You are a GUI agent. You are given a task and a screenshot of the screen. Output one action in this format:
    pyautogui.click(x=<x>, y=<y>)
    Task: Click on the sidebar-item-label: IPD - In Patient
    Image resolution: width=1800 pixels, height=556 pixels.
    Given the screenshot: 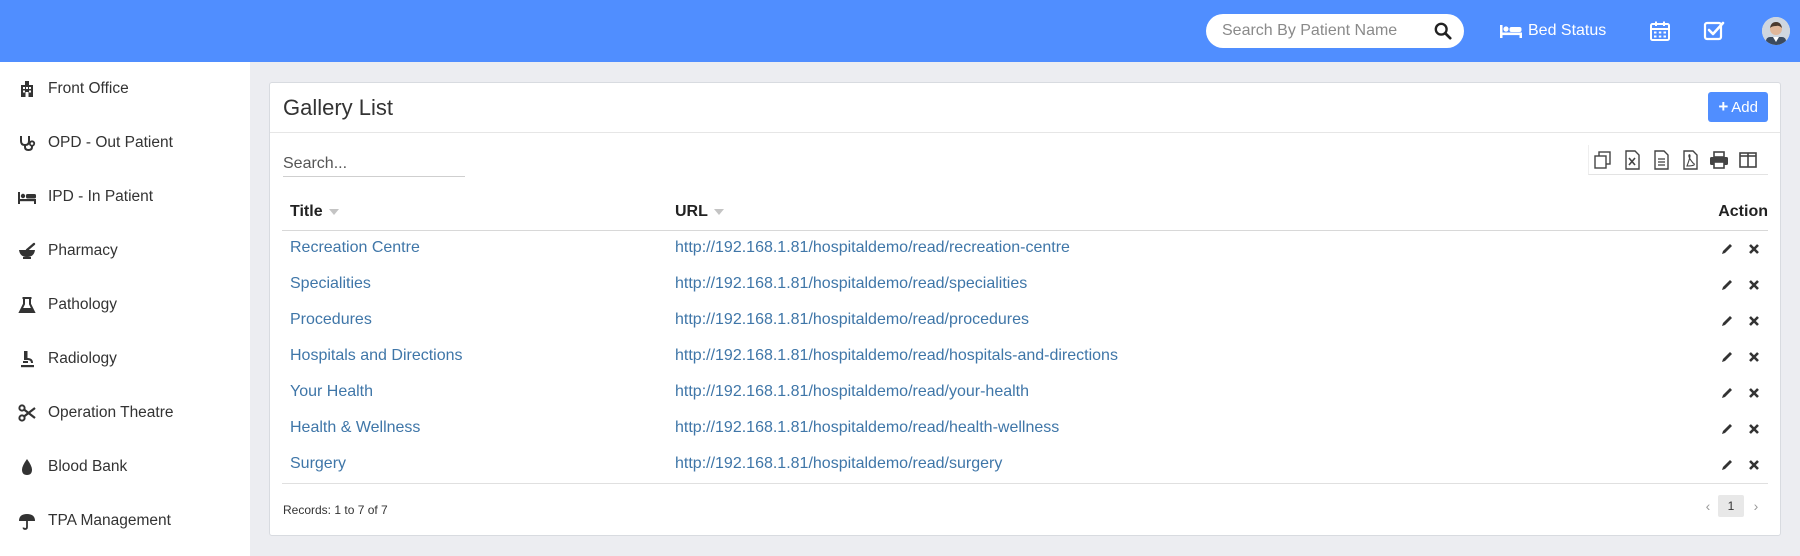 What is the action you would take?
    pyautogui.click(x=101, y=196)
    